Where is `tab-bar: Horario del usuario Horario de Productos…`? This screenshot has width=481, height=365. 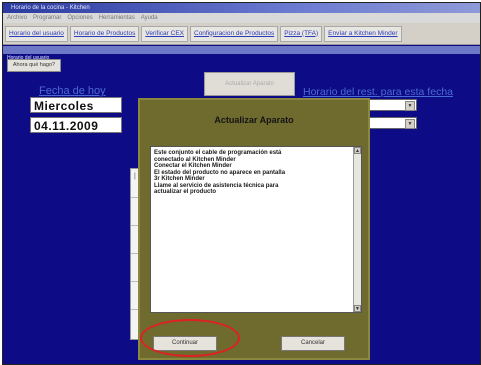 tab-bar: Horario del usuario Horario de Productos… is located at coordinates (241, 34).